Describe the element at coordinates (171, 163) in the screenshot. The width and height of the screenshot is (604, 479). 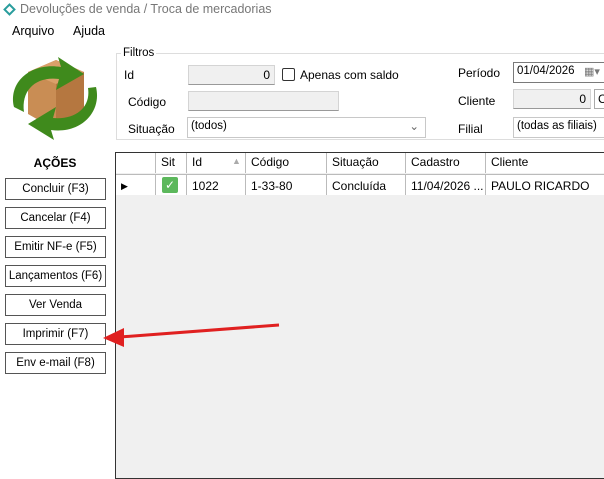
I see `column-header-sit: Sit` at that location.